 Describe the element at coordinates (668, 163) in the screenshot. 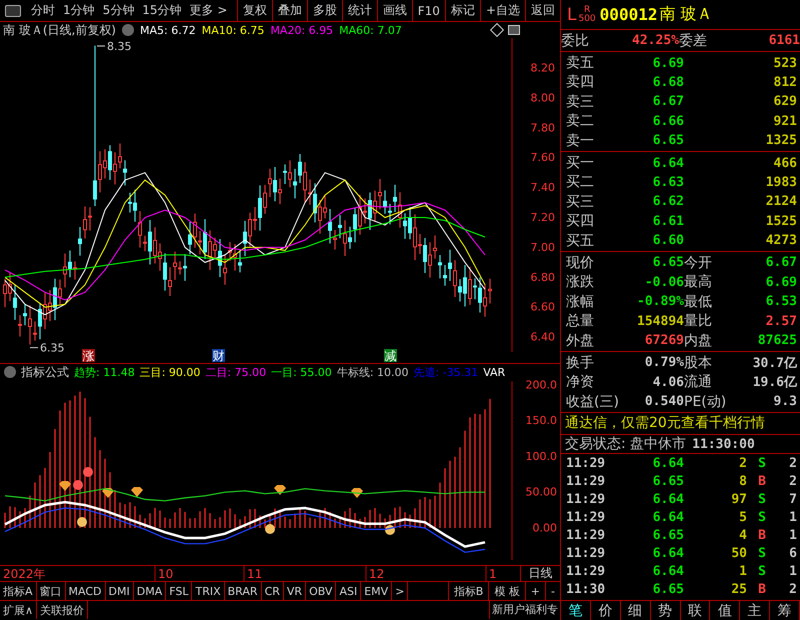

I see `order-price: 6.64` at that location.